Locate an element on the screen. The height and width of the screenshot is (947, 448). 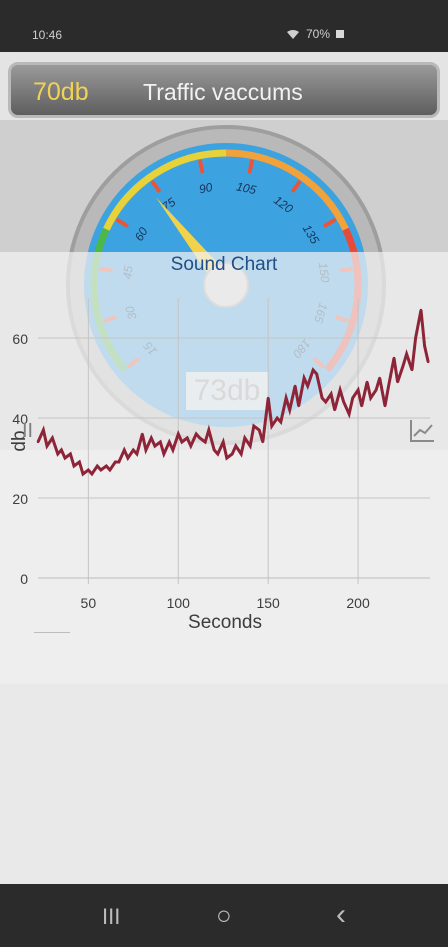
x-axis-label: Seconds is located at coordinates (225, 622).